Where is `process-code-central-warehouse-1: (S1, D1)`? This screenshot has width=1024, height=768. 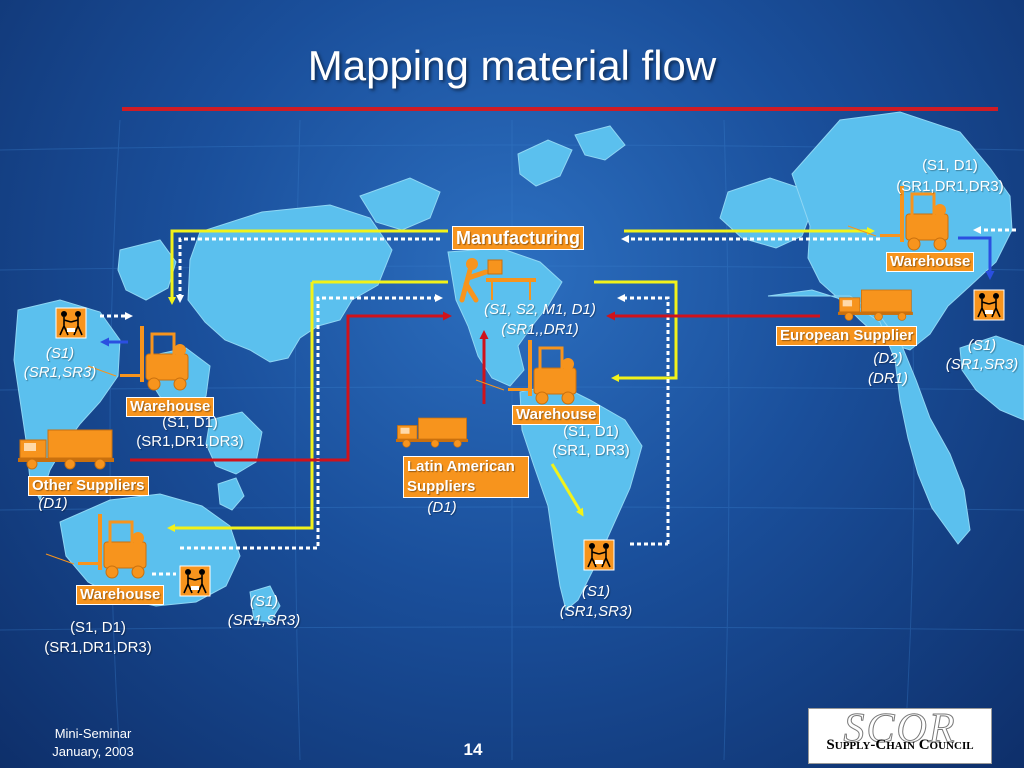
process-code-central-warehouse-1: (S1, D1) is located at coordinates (591, 431).